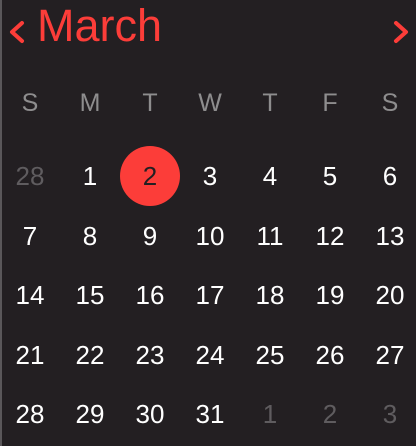  I want to click on day-cell: 23, so click(150, 355).